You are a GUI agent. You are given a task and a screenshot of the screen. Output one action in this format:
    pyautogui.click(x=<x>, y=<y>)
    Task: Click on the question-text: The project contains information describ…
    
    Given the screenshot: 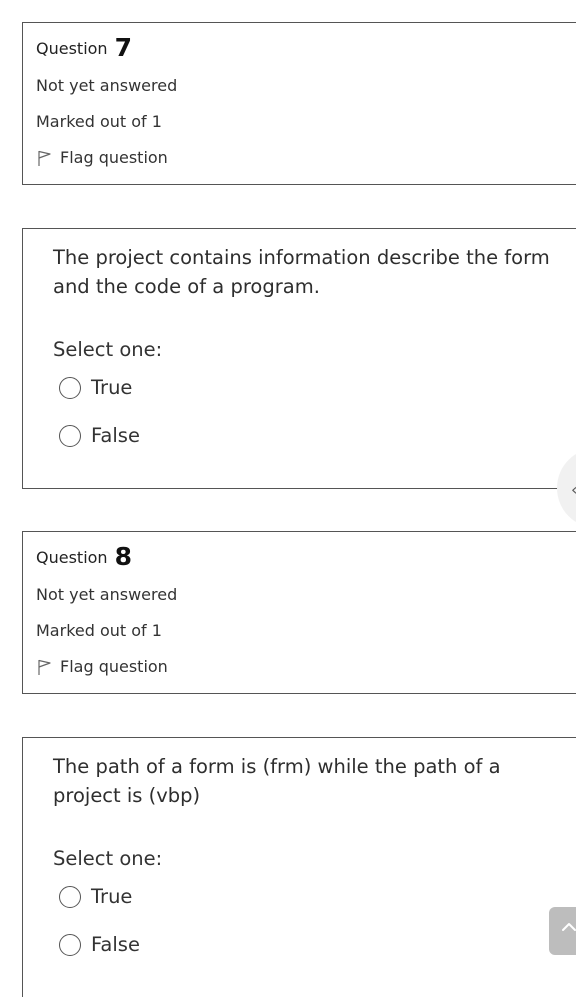 What is the action you would take?
    pyautogui.click(x=301, y=272)
    